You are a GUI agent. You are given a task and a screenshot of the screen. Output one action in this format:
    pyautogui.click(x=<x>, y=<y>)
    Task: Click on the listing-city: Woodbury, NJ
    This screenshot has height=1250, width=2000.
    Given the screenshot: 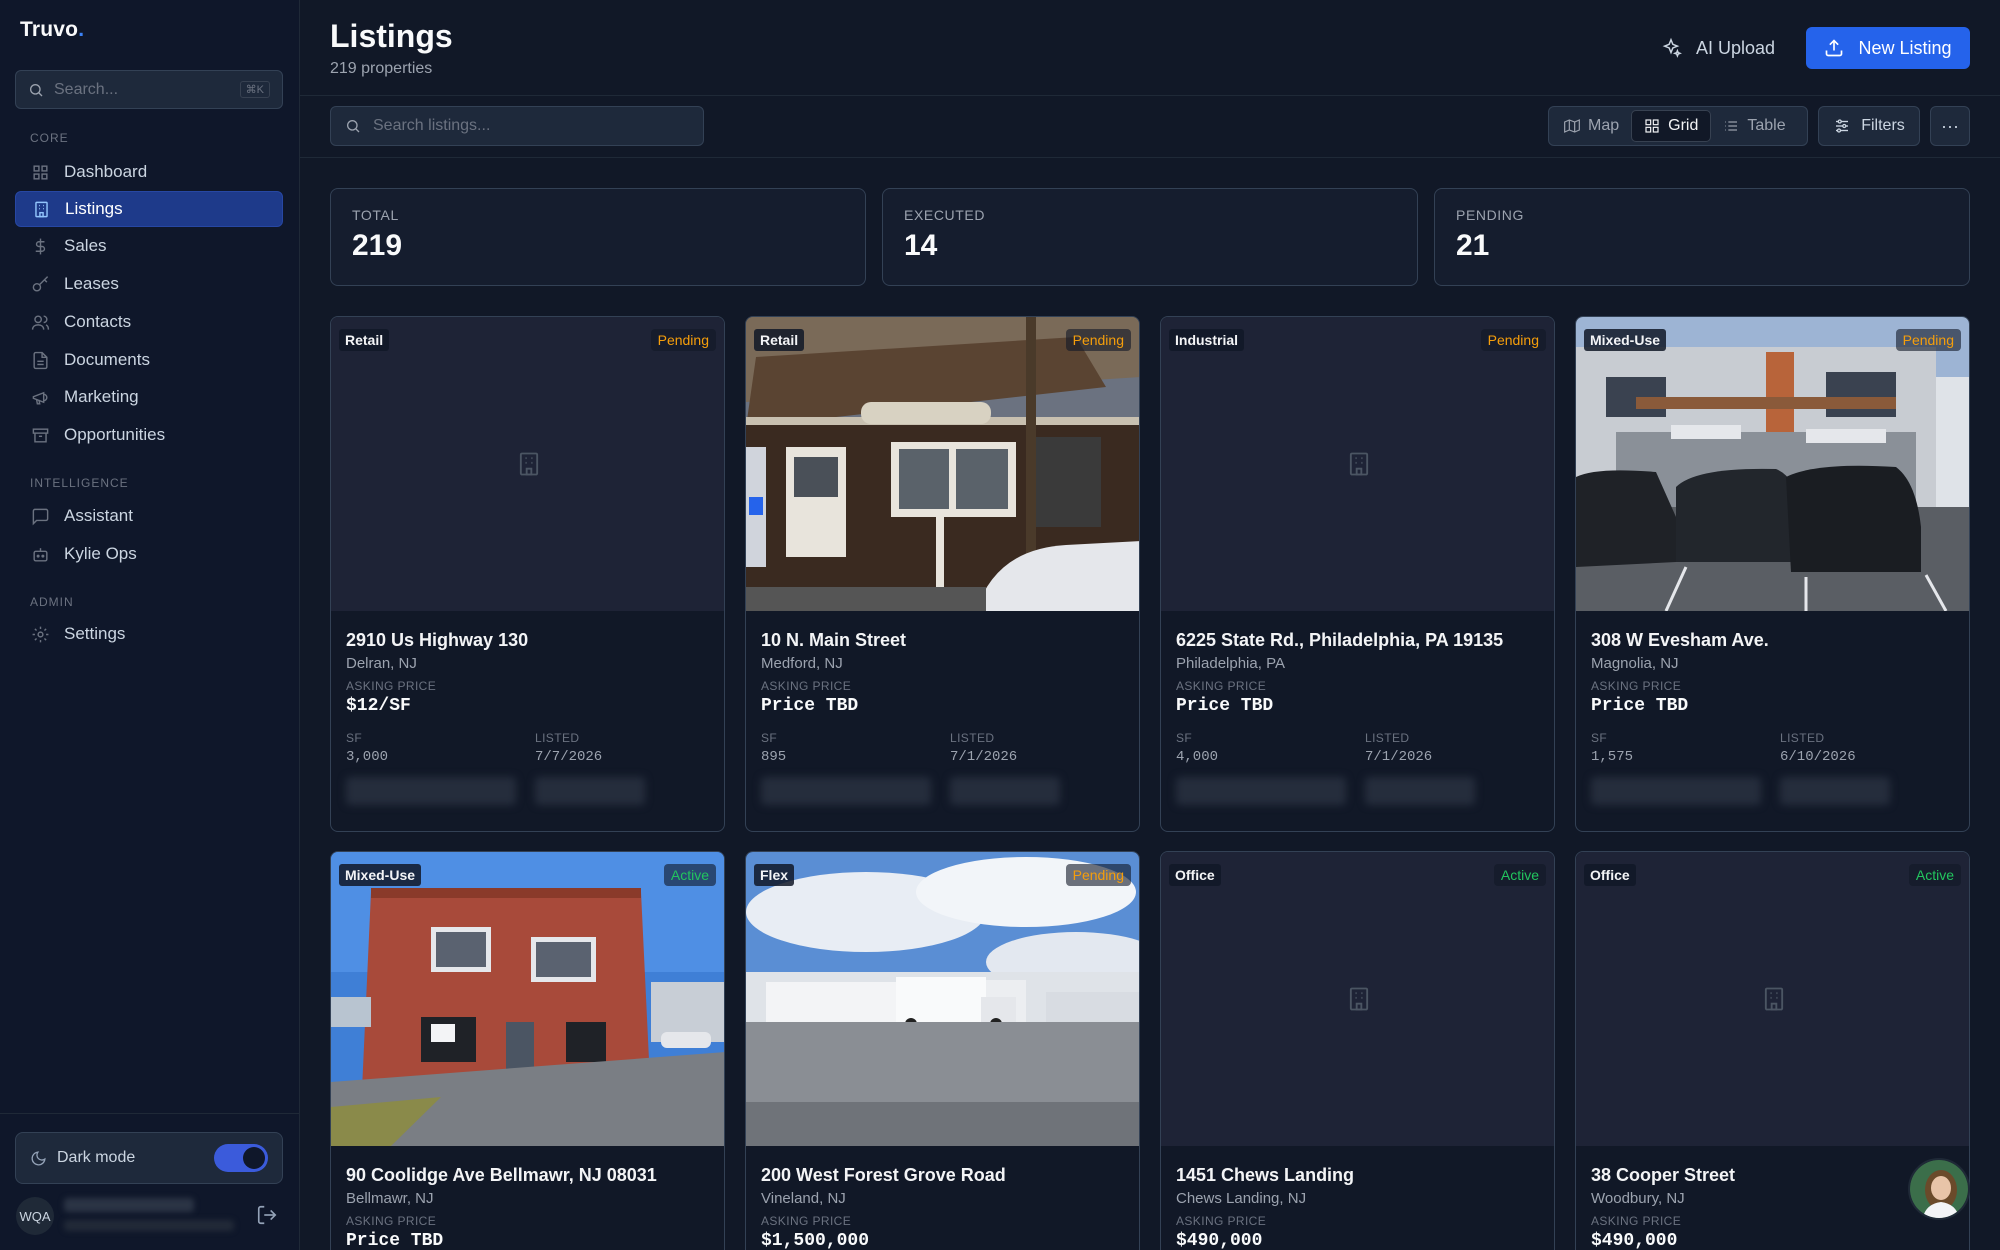 What is the action you would take?
    pyautogui.click(x=1638, y=1198)
    